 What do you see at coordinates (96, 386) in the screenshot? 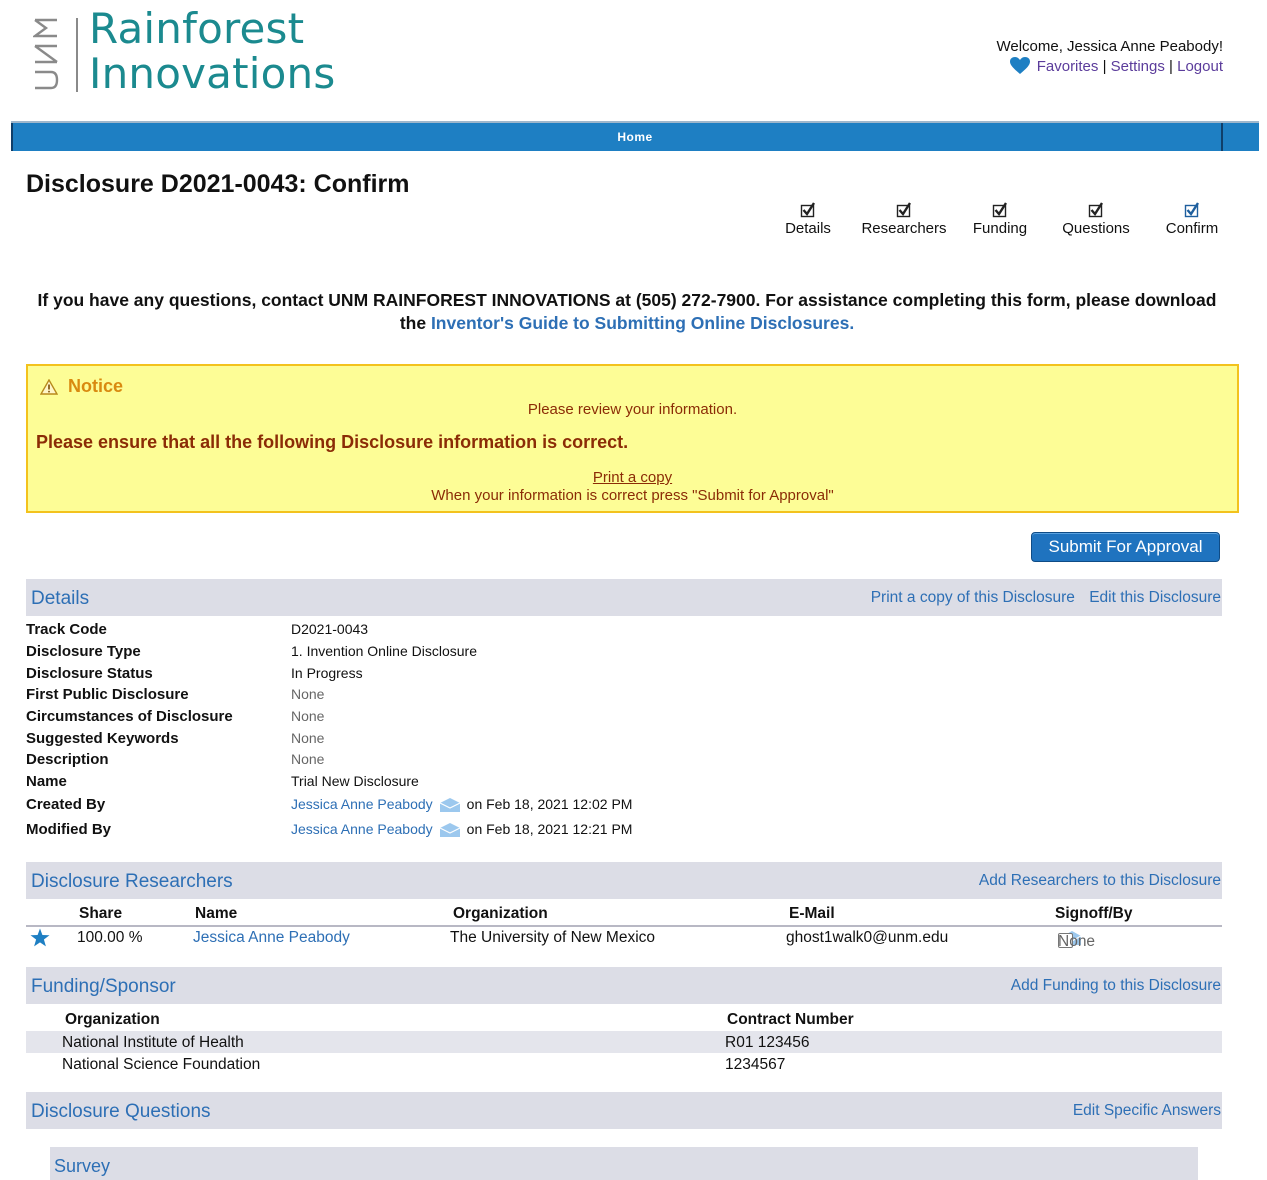
I see `notice-title: Notice` at bounding box center [96, 386].